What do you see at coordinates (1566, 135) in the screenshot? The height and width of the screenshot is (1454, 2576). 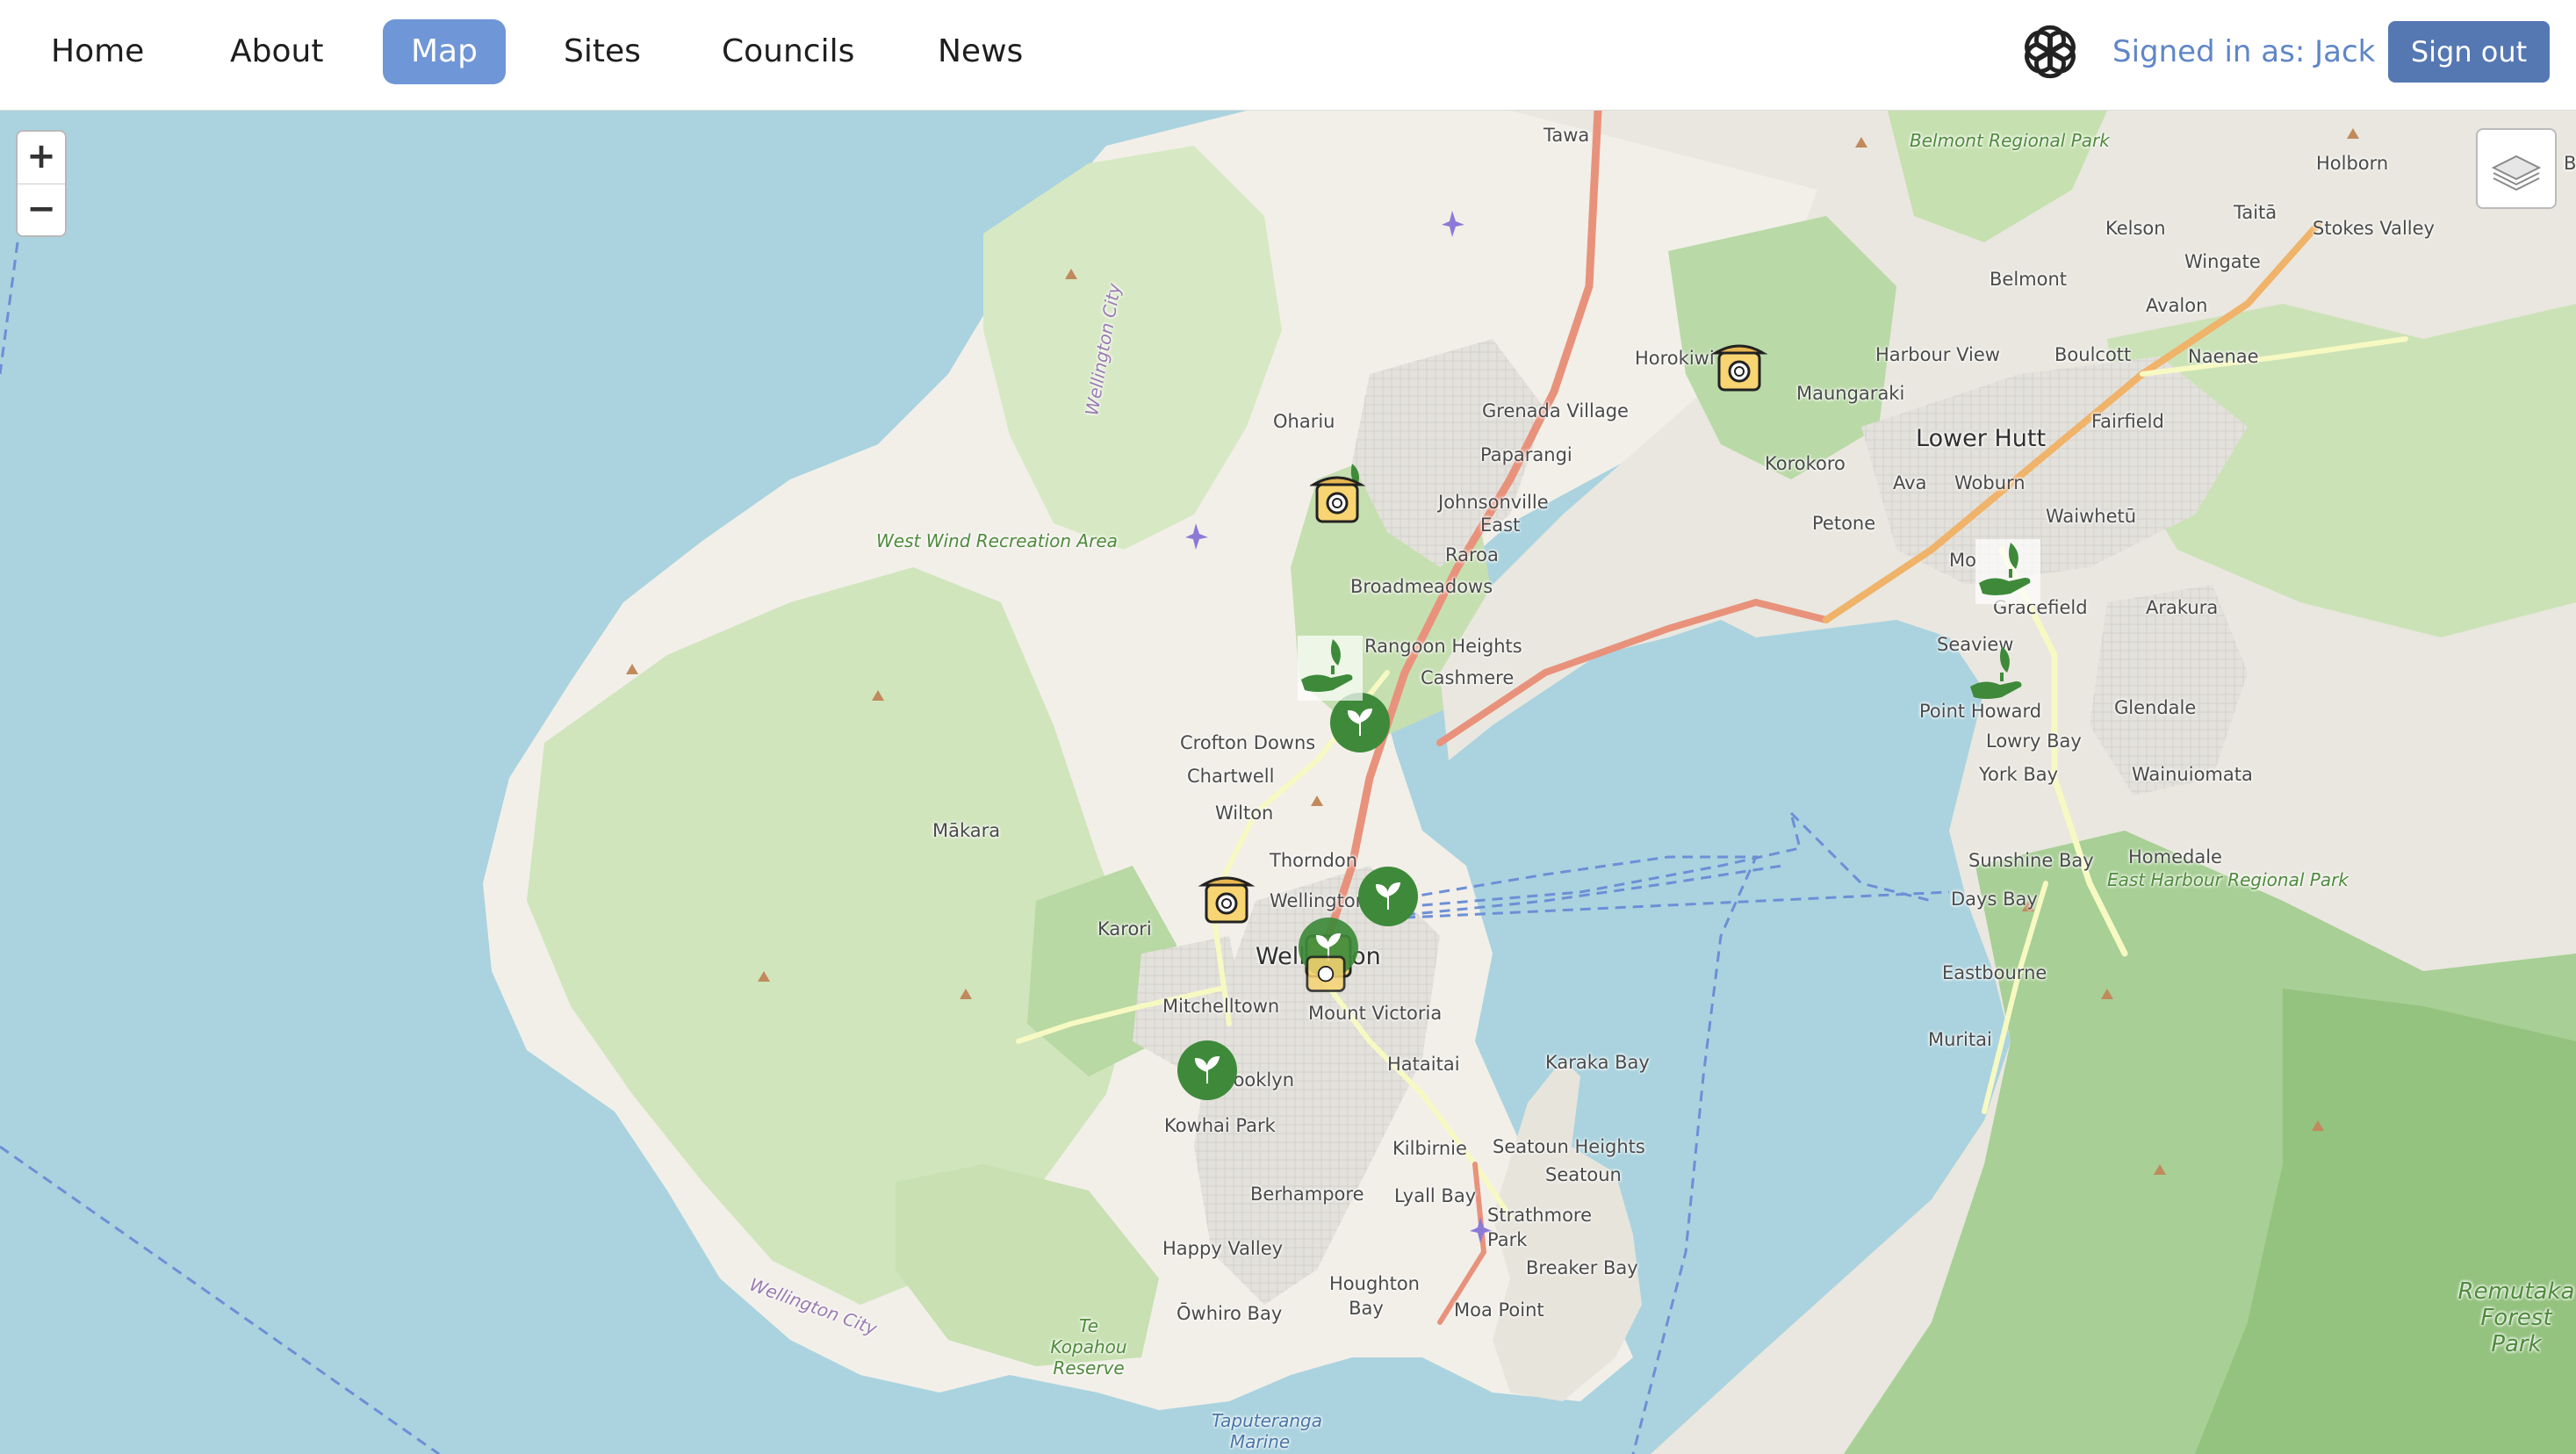 I see `place-label: Tawa` at bounding box center [1566, 135].